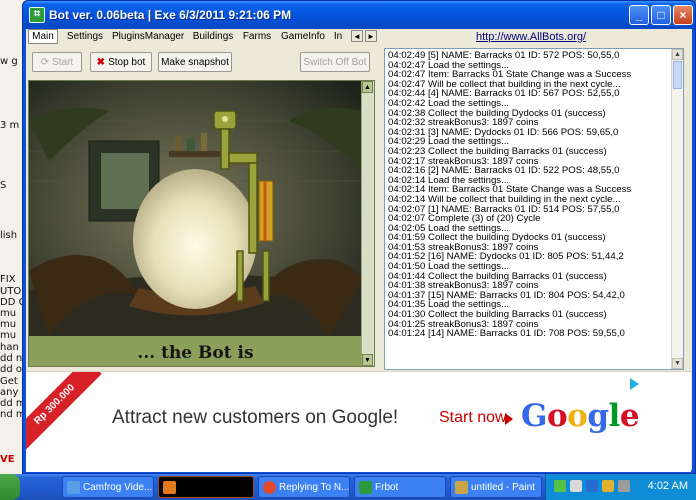  I want to click on task-frbot: Frbot, so click(400, 487).